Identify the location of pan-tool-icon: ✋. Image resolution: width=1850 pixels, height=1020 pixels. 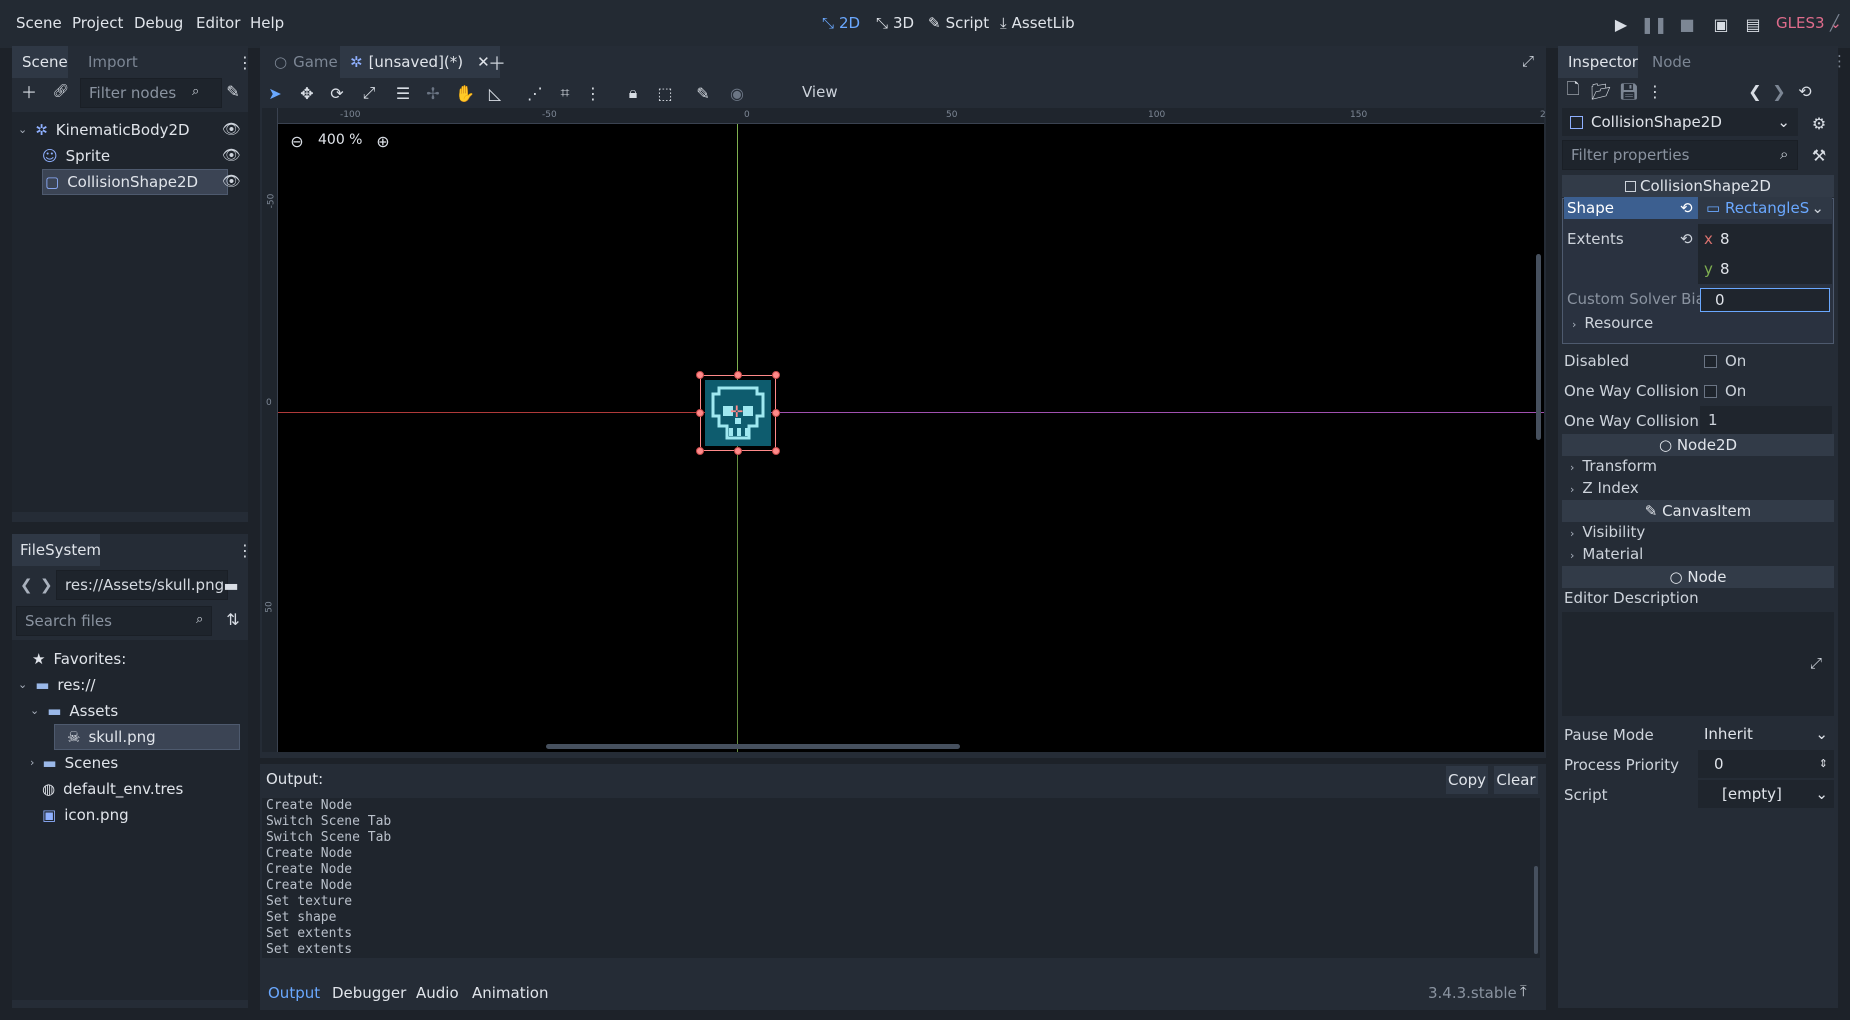
(465, 93).